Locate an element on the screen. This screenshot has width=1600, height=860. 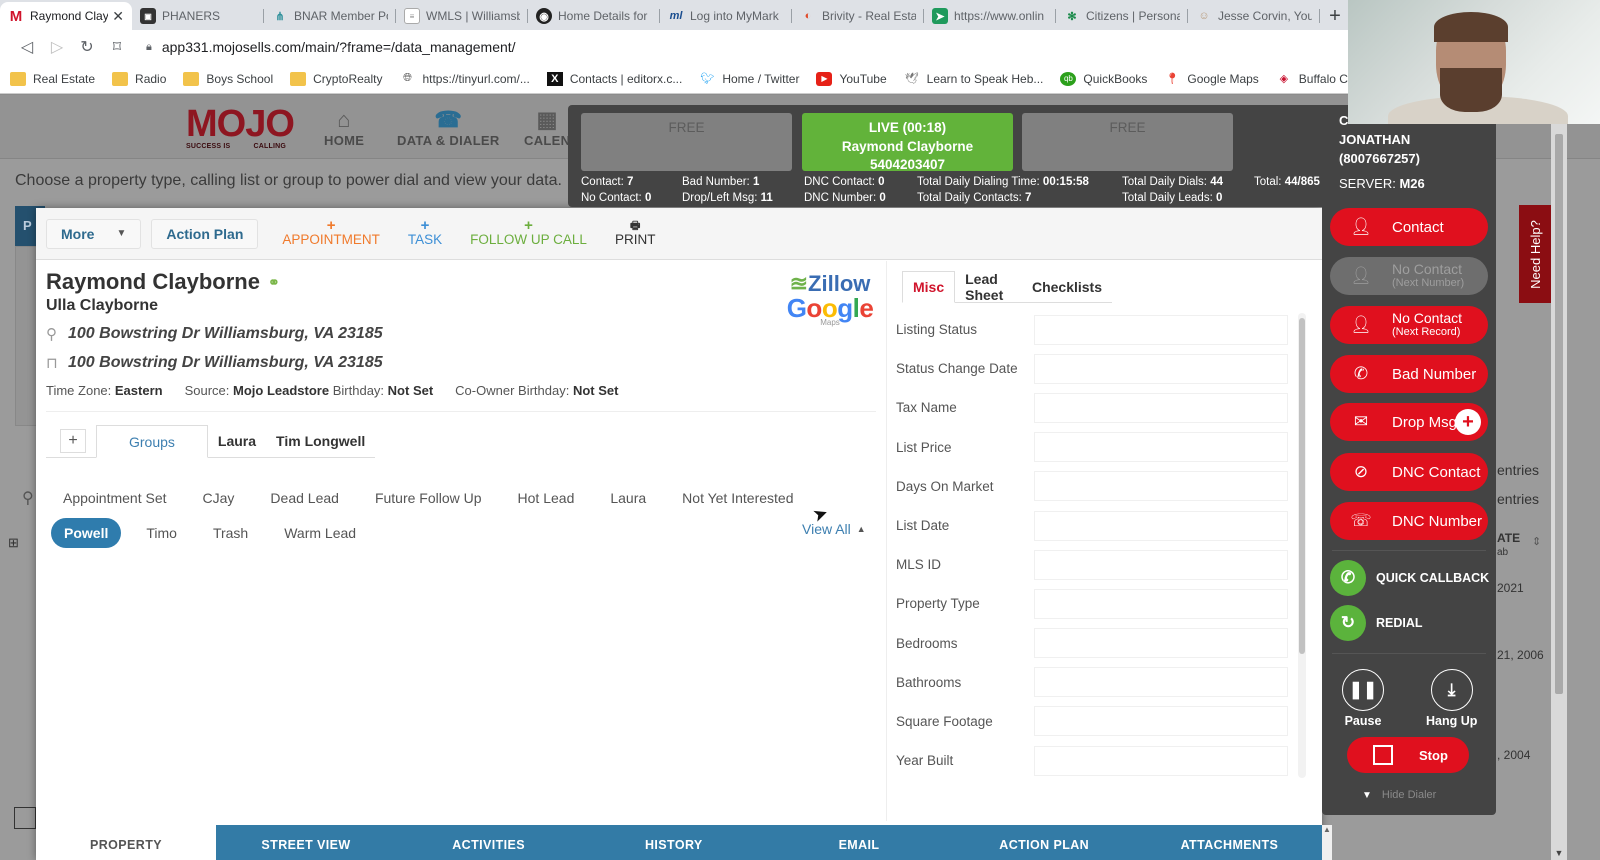
back-icon: ◁ is located at coordinates (27, 47).